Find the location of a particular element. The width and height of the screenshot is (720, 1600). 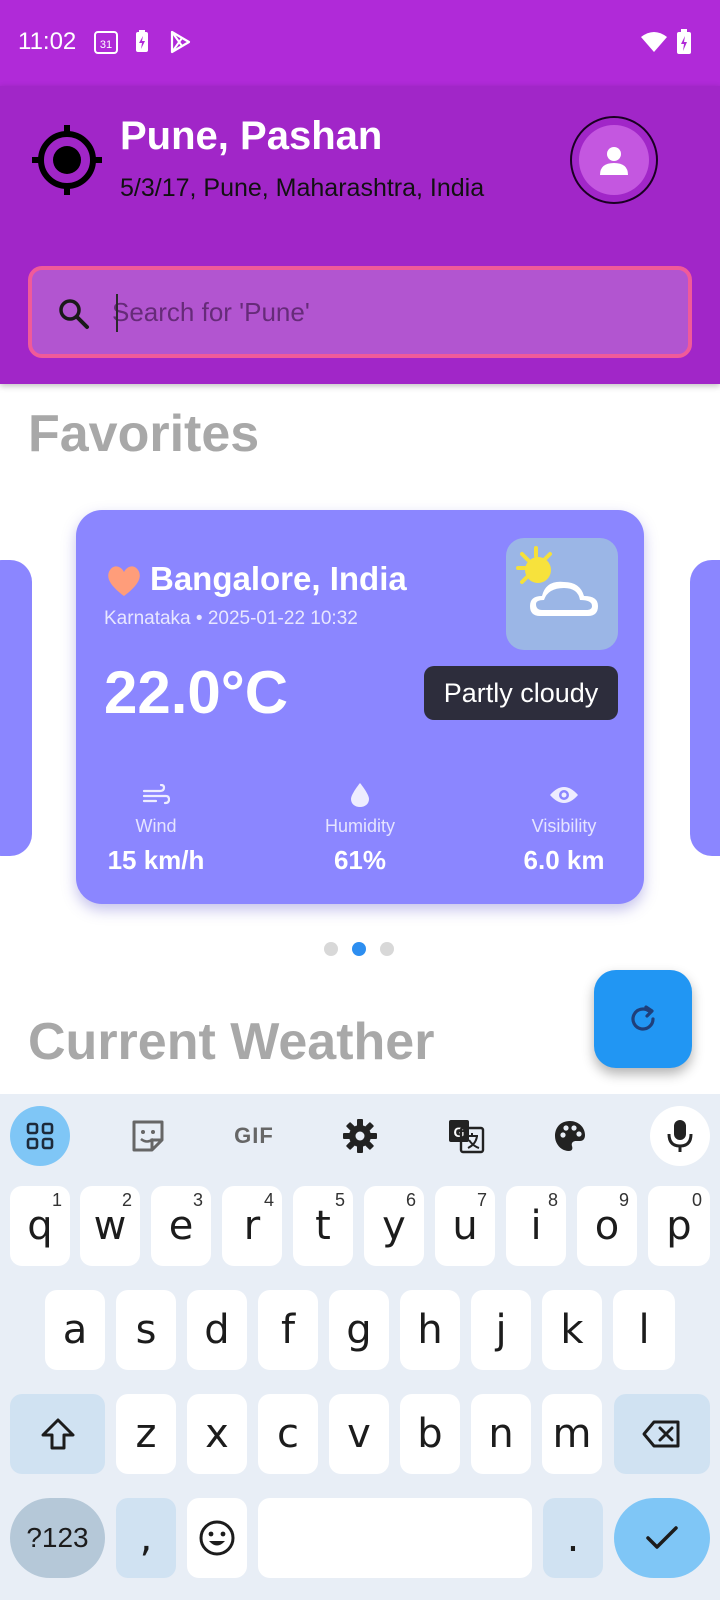

period-key: . is located at coordinates (573, 1538).